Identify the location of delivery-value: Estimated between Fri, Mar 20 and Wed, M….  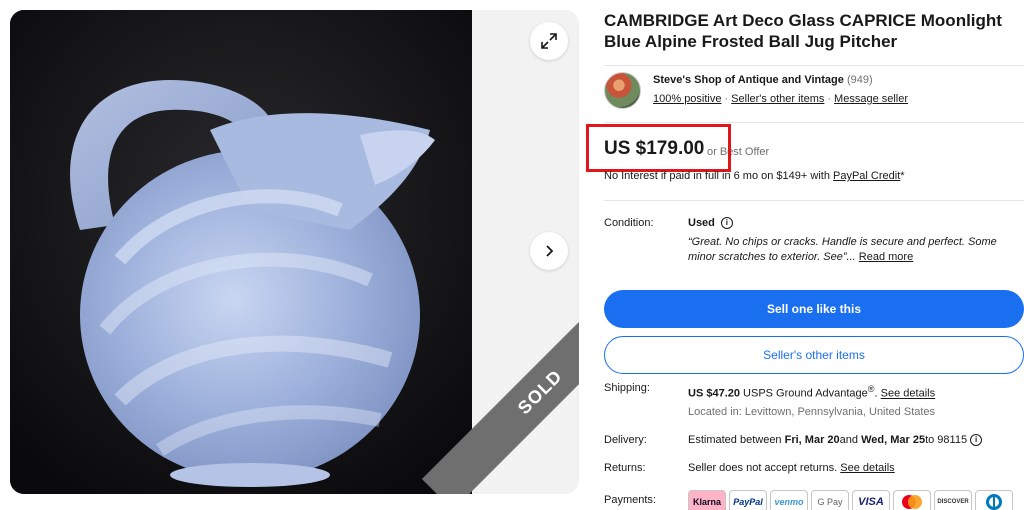
(835, 440).